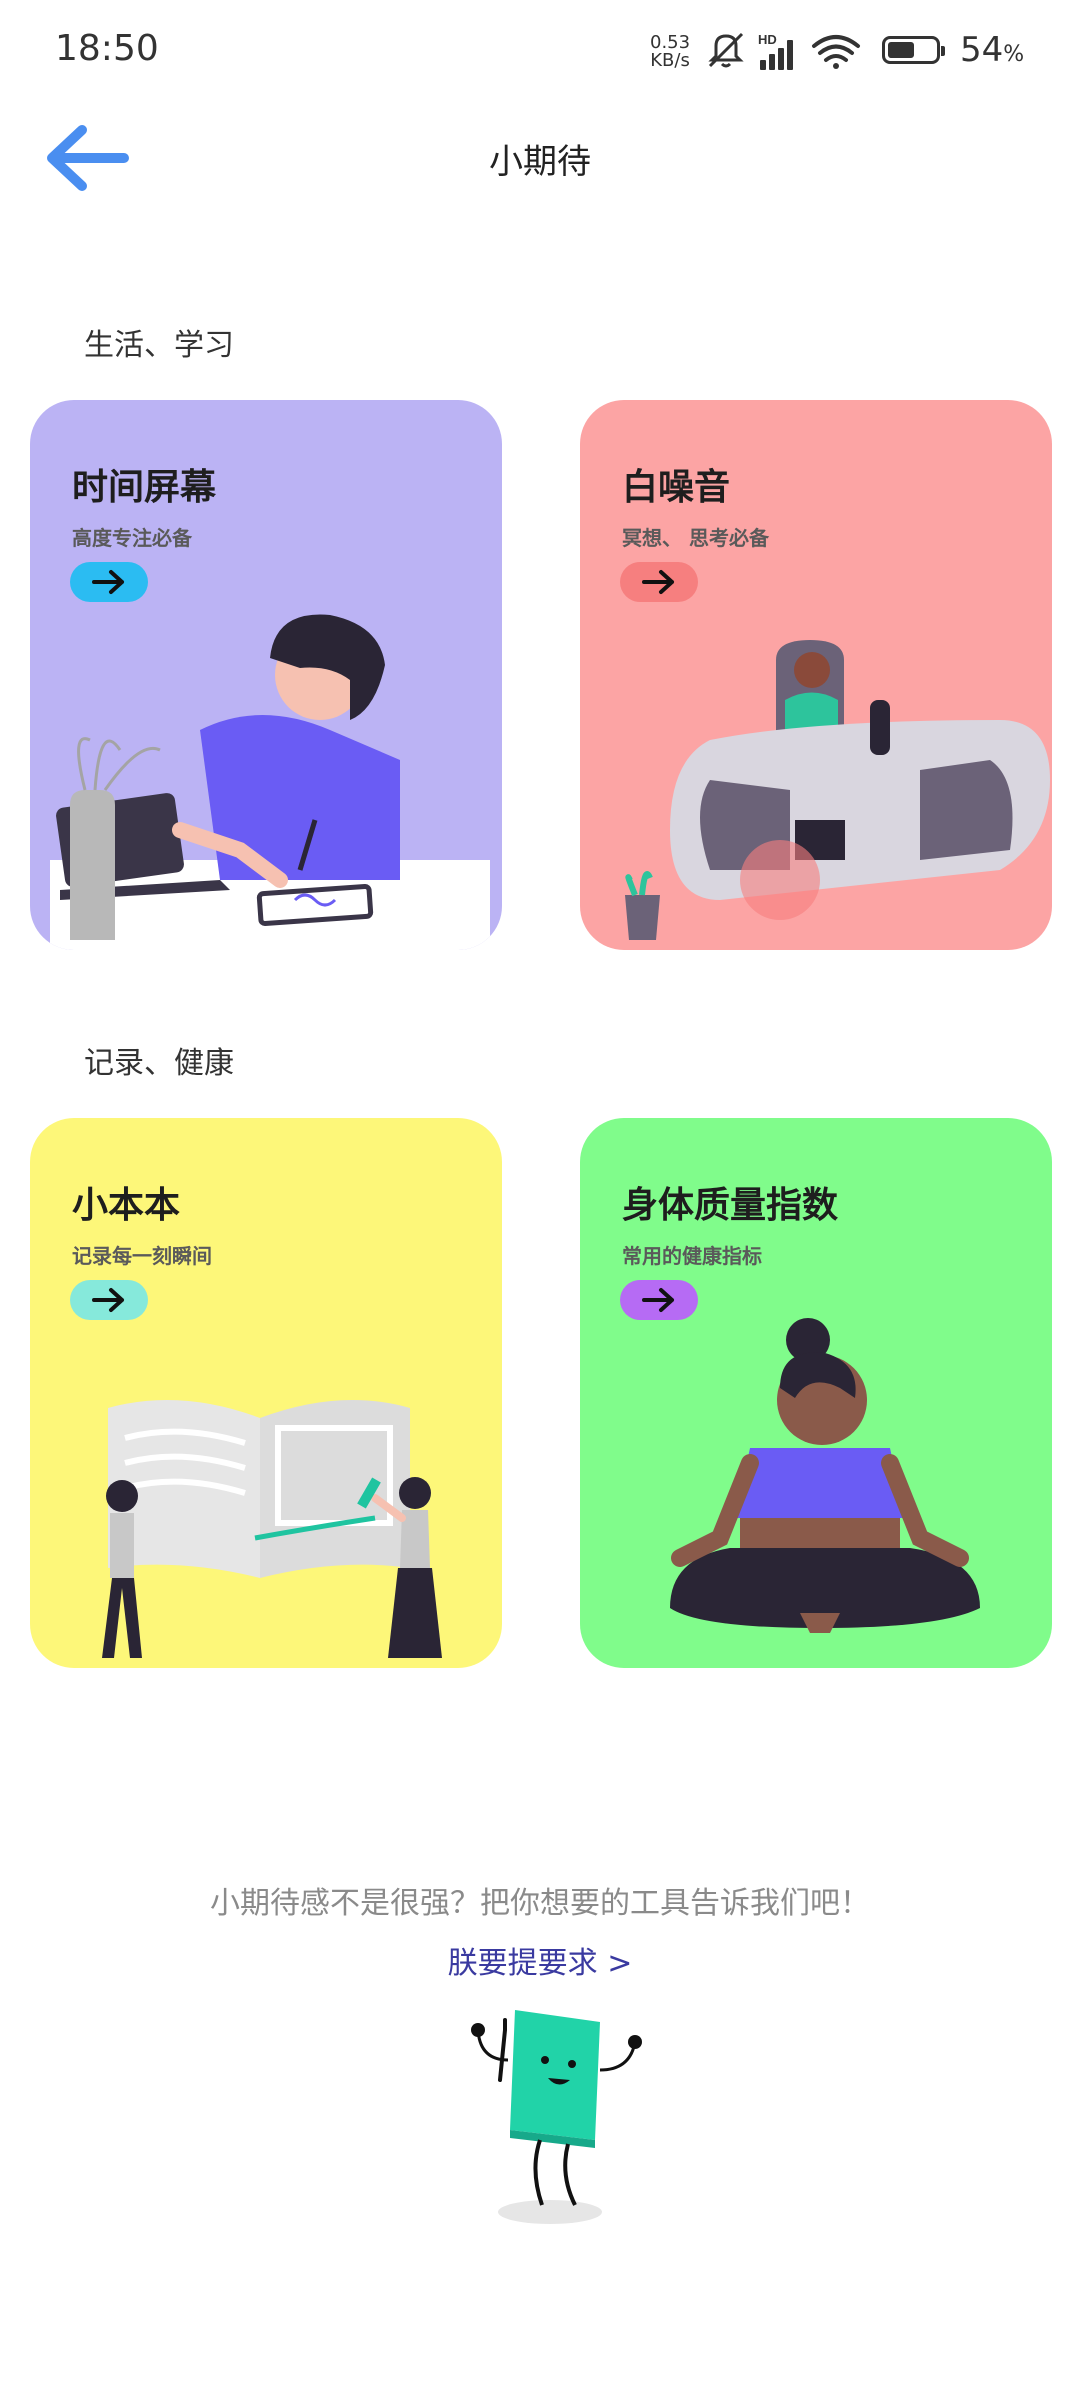 The image size is (1080, 2400). What do you see at coordinates (266, 675) in the screenshot?
I see `card-time-screen: 时间屏幕 高度专注必备` at bounding box center [266, 675].